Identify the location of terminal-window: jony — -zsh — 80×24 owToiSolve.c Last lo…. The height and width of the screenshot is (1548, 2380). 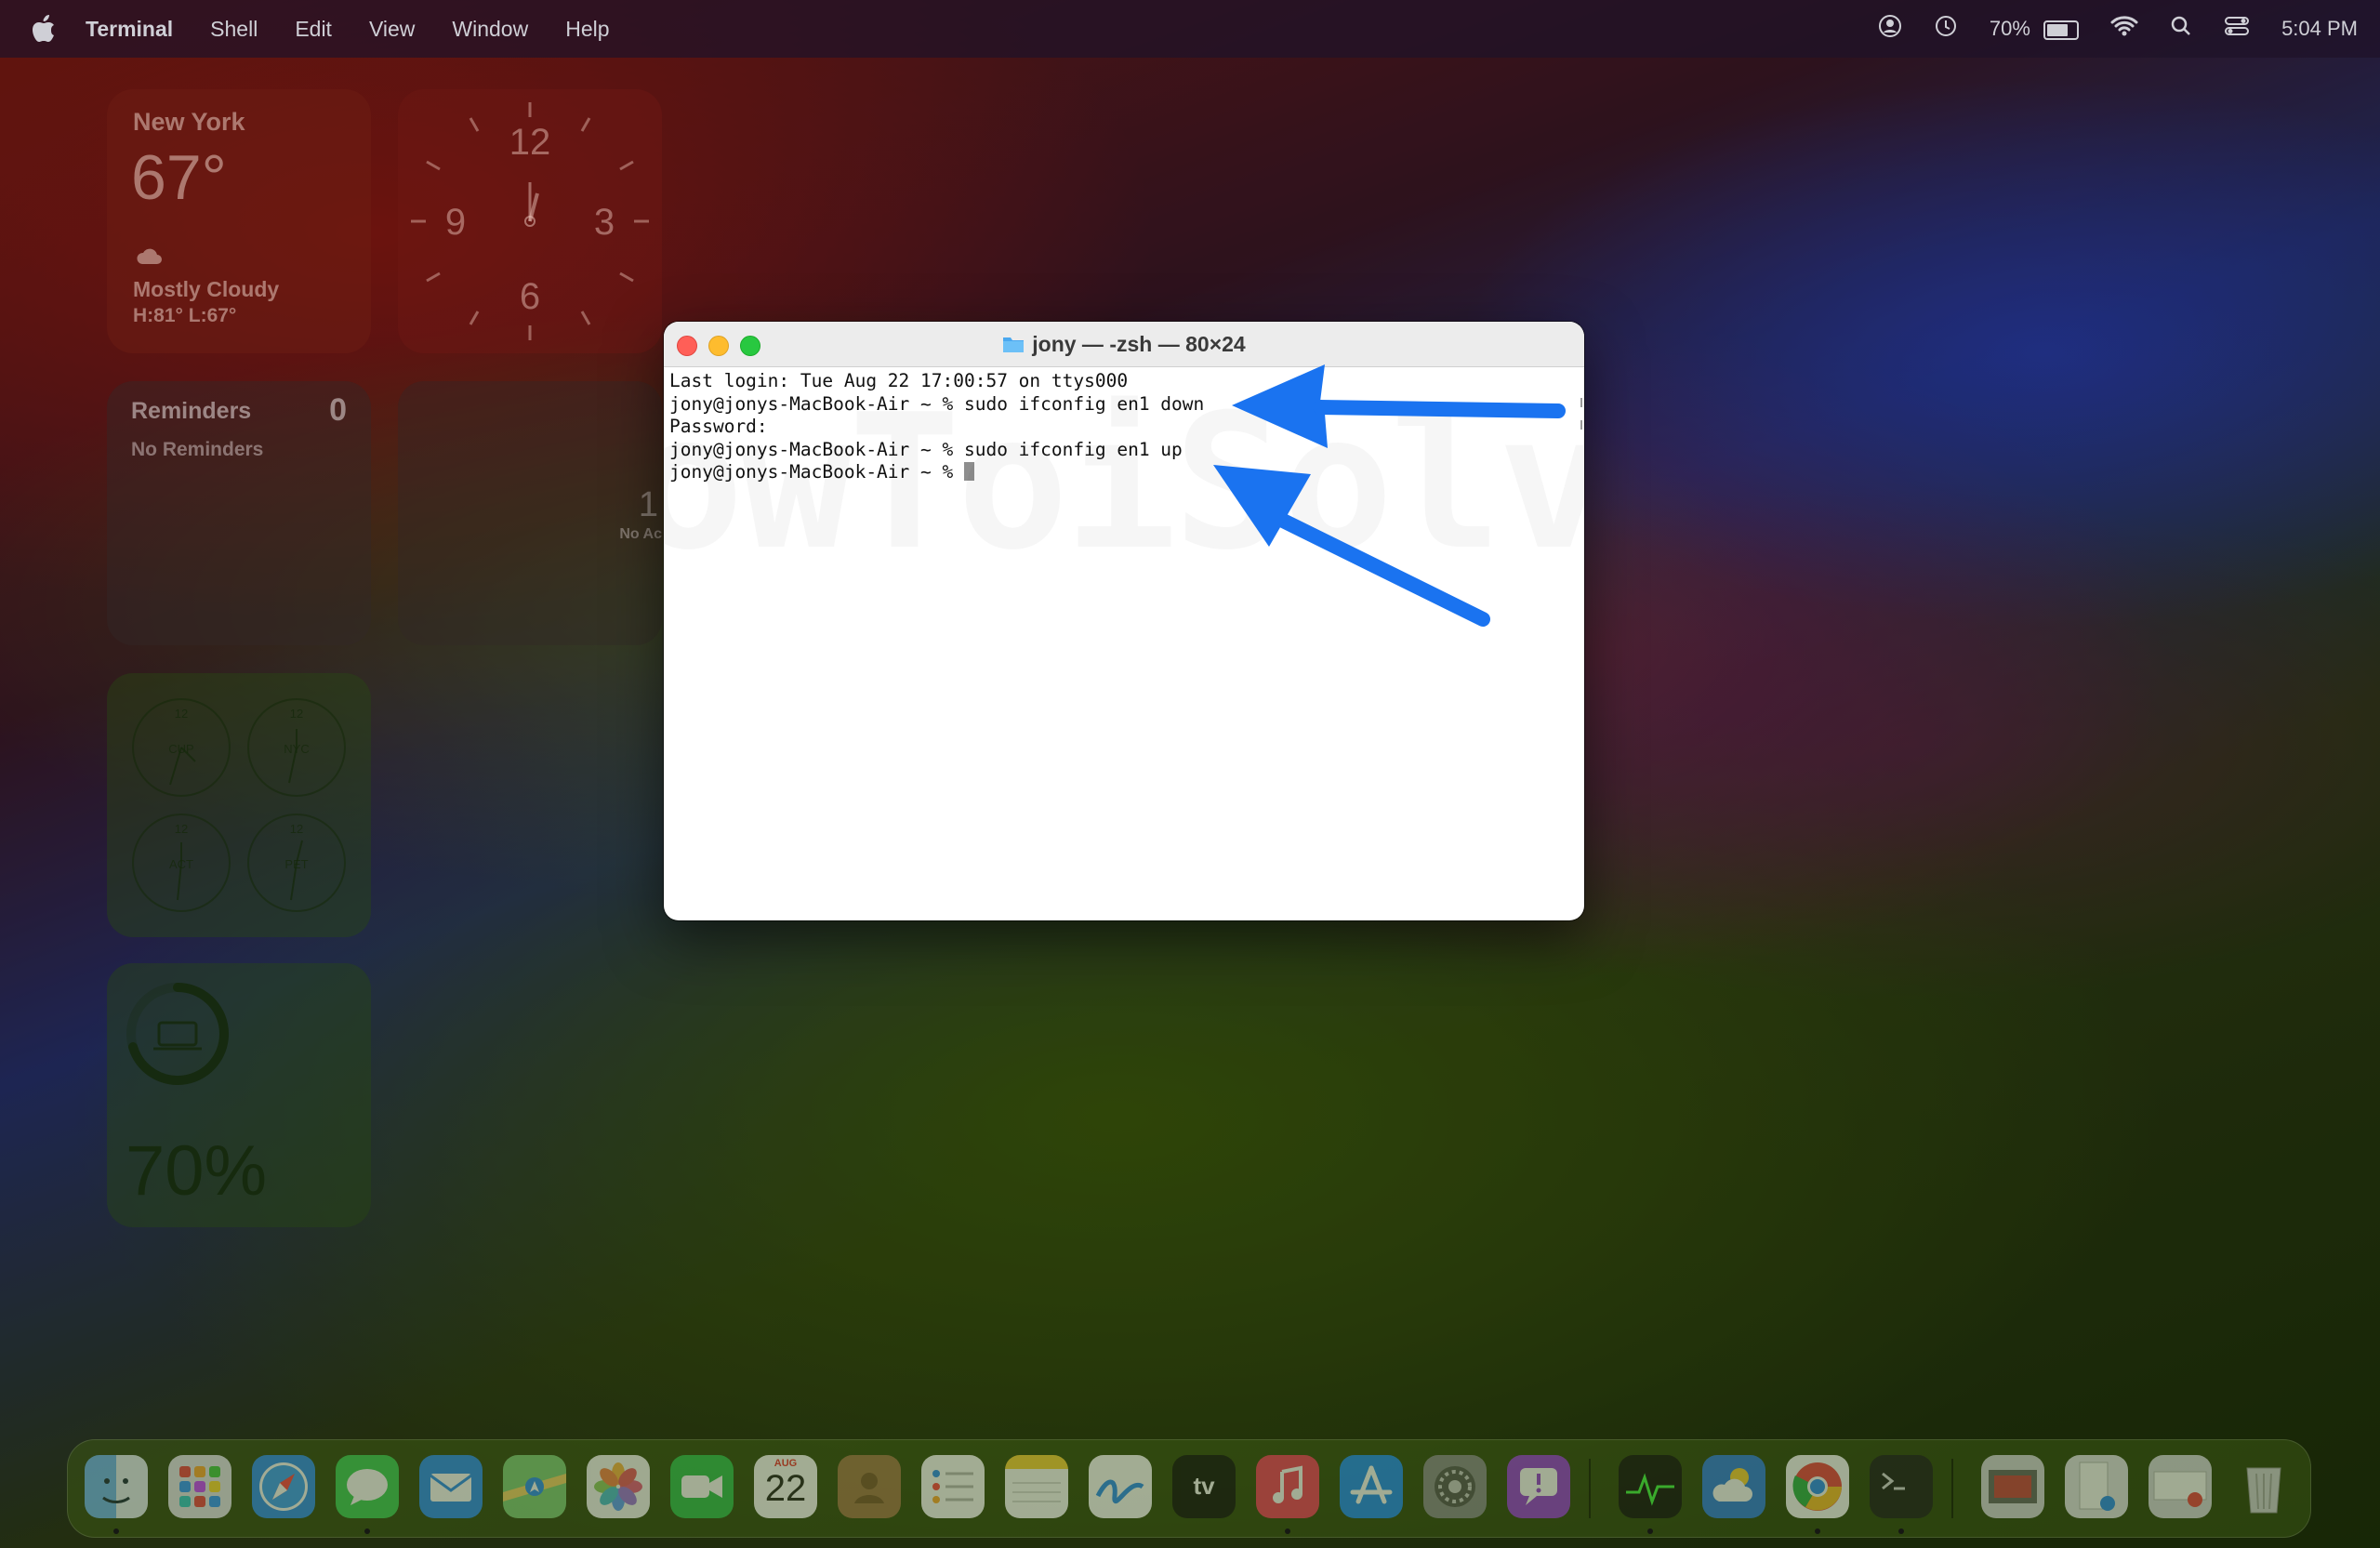
(1124, 621).